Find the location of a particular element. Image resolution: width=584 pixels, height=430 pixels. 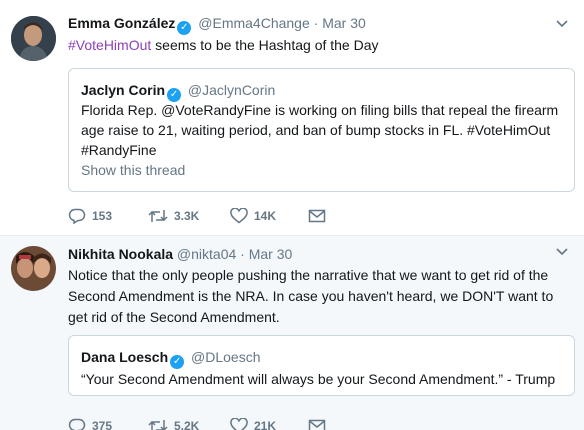

reply-button: 153 is located at coordinates (90, 215).